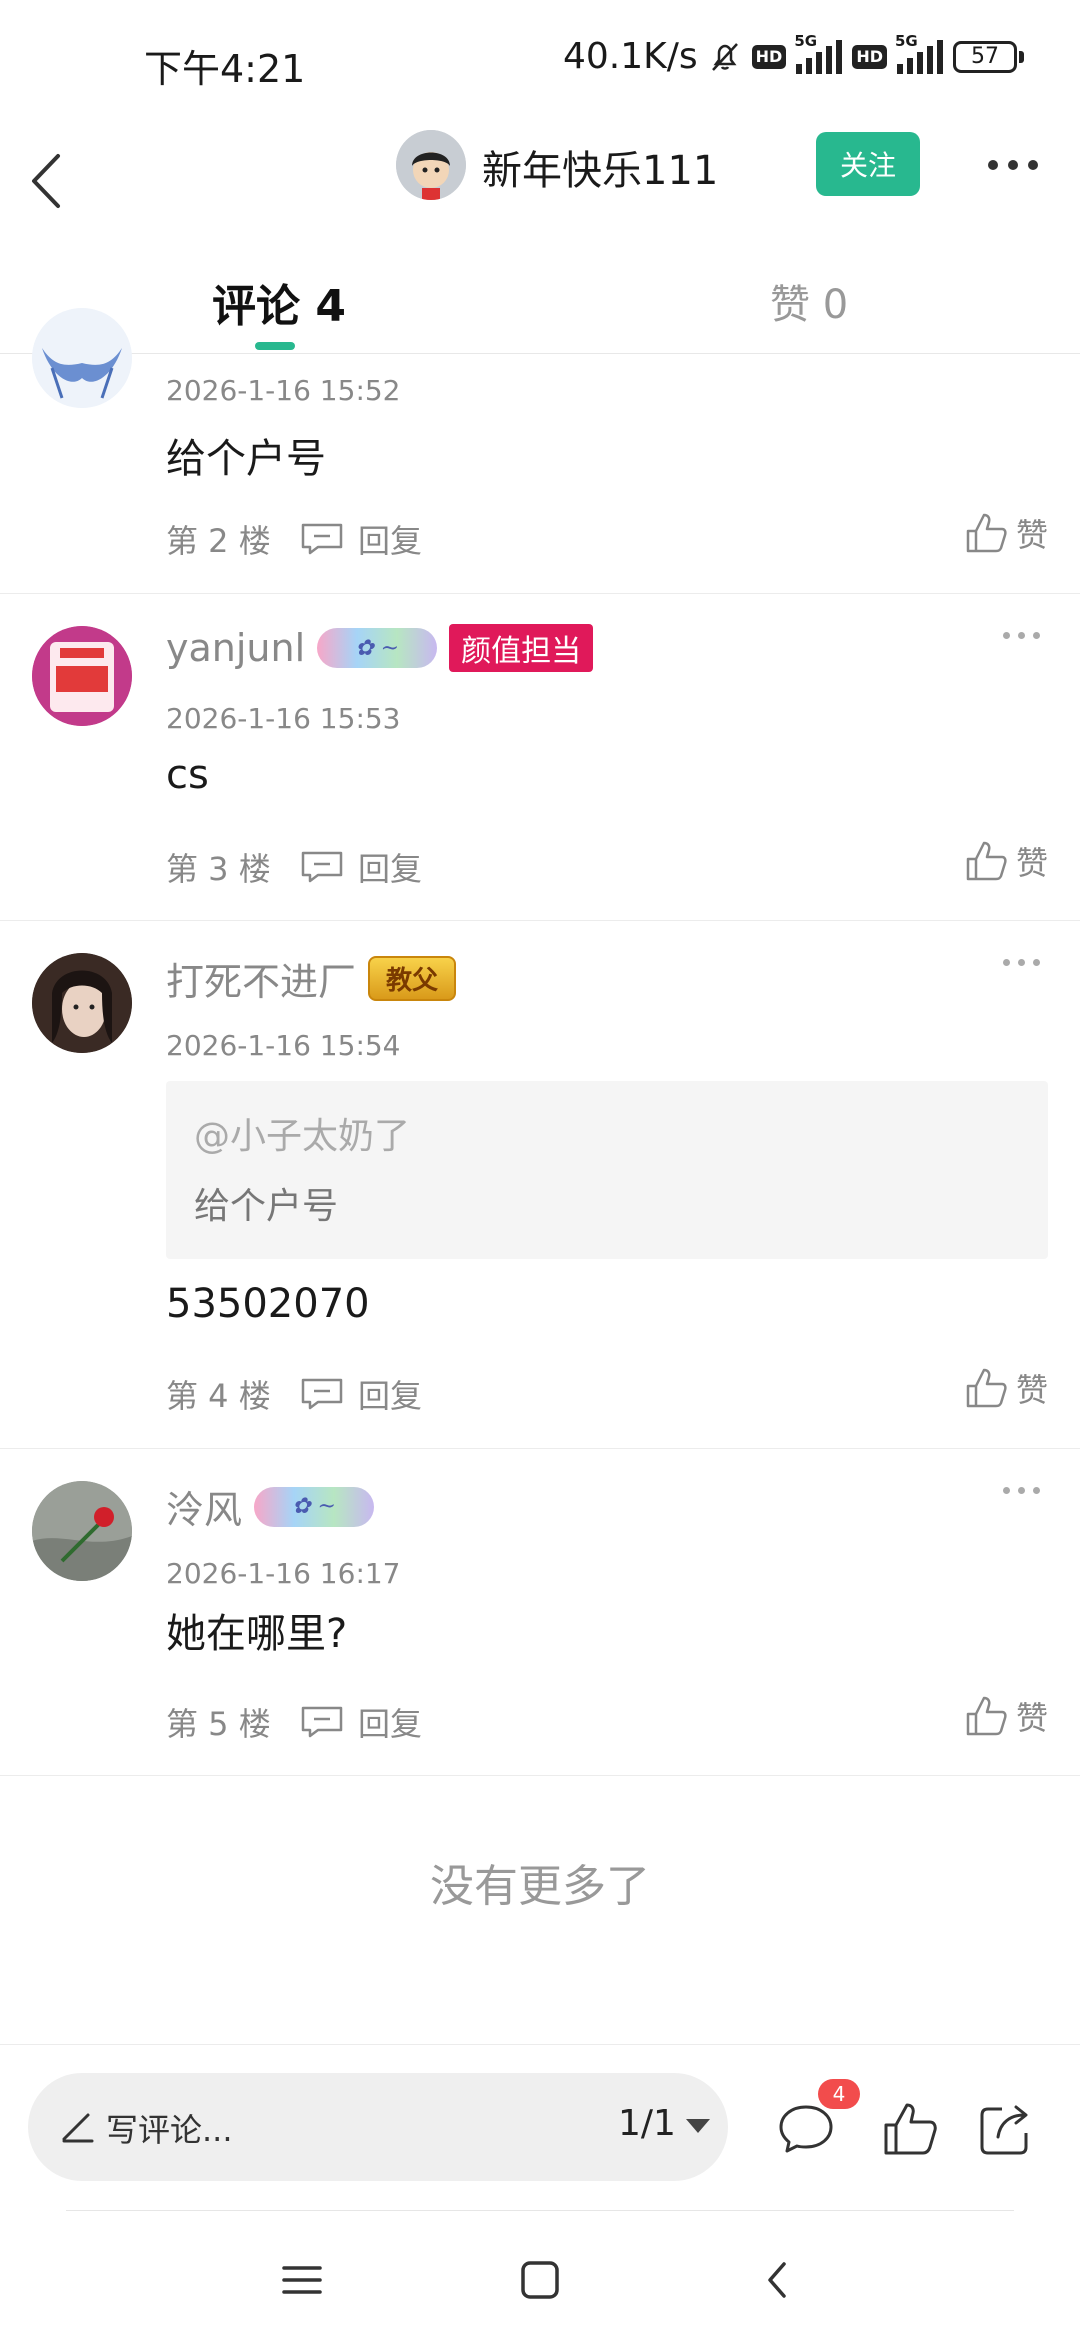 The height and width of the screenshot is (2340, 1080). I want to click on status-bar: 下午4:21 40.1K/s HD 5G HD 5G 57, so click(540, 60).